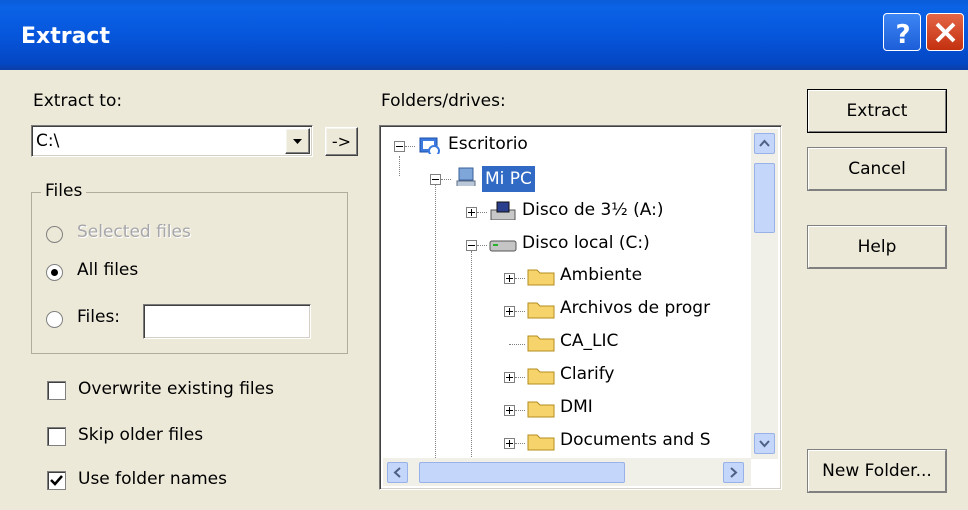  I want to click on title-close-button, so click(945, 32).